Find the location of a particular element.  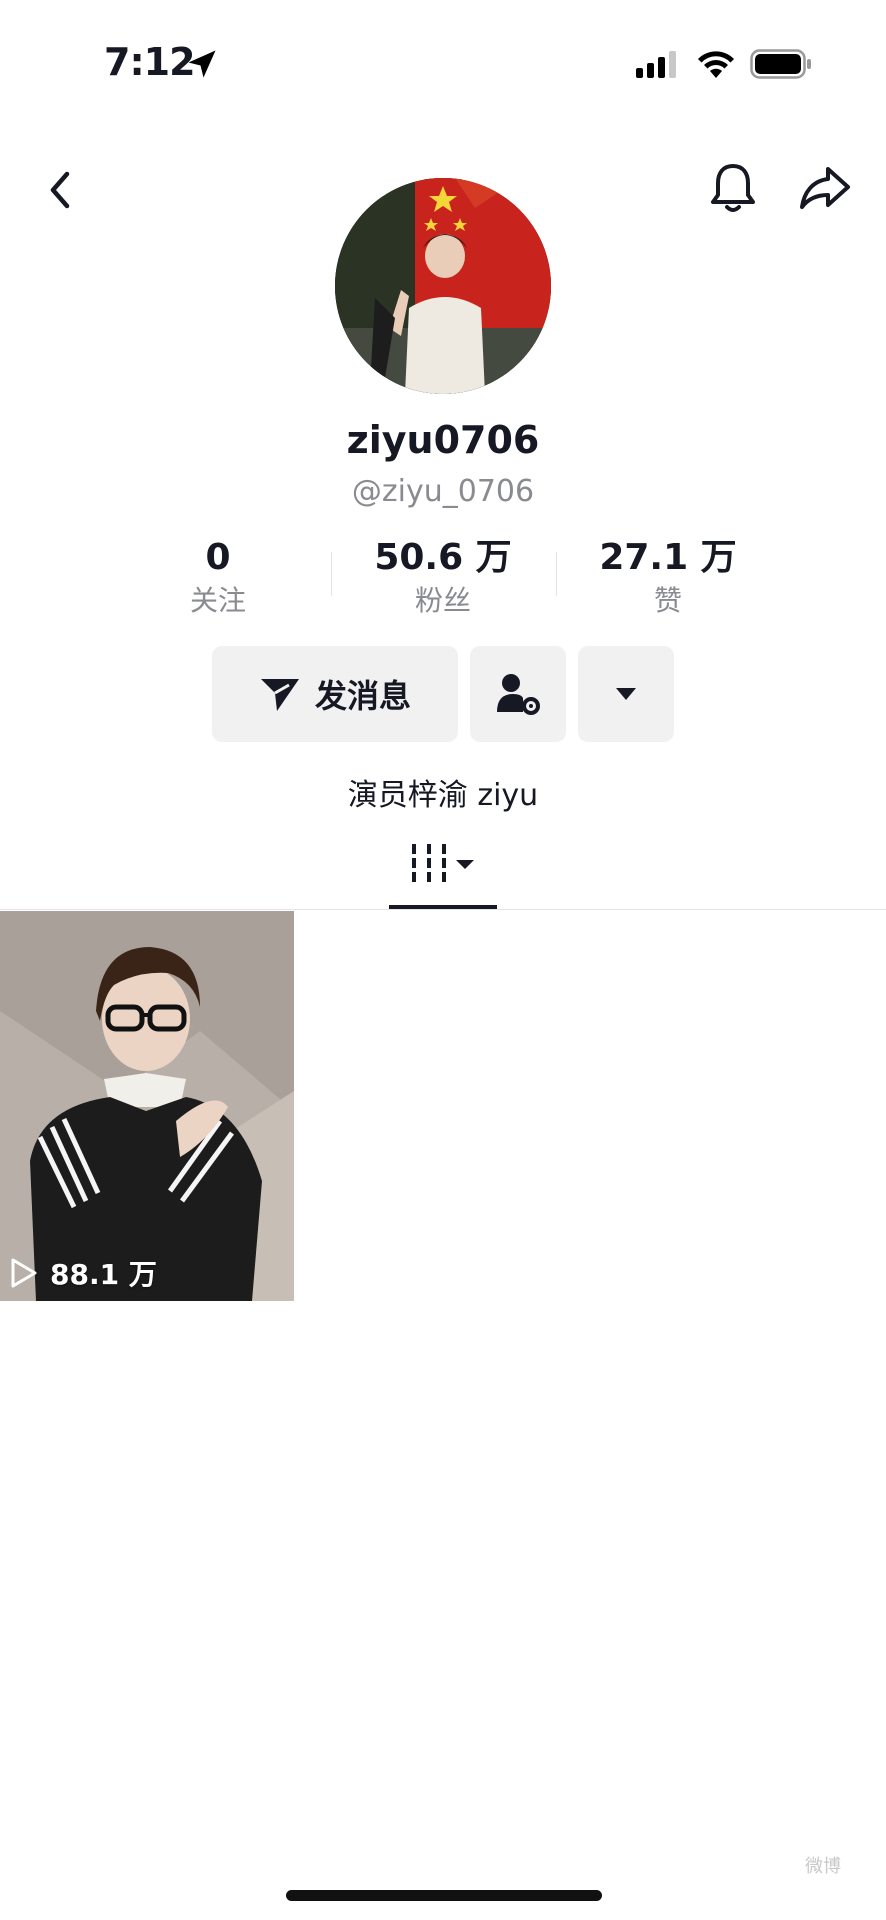

stat-following: 0 关注 is located at coordinates (218, 578).